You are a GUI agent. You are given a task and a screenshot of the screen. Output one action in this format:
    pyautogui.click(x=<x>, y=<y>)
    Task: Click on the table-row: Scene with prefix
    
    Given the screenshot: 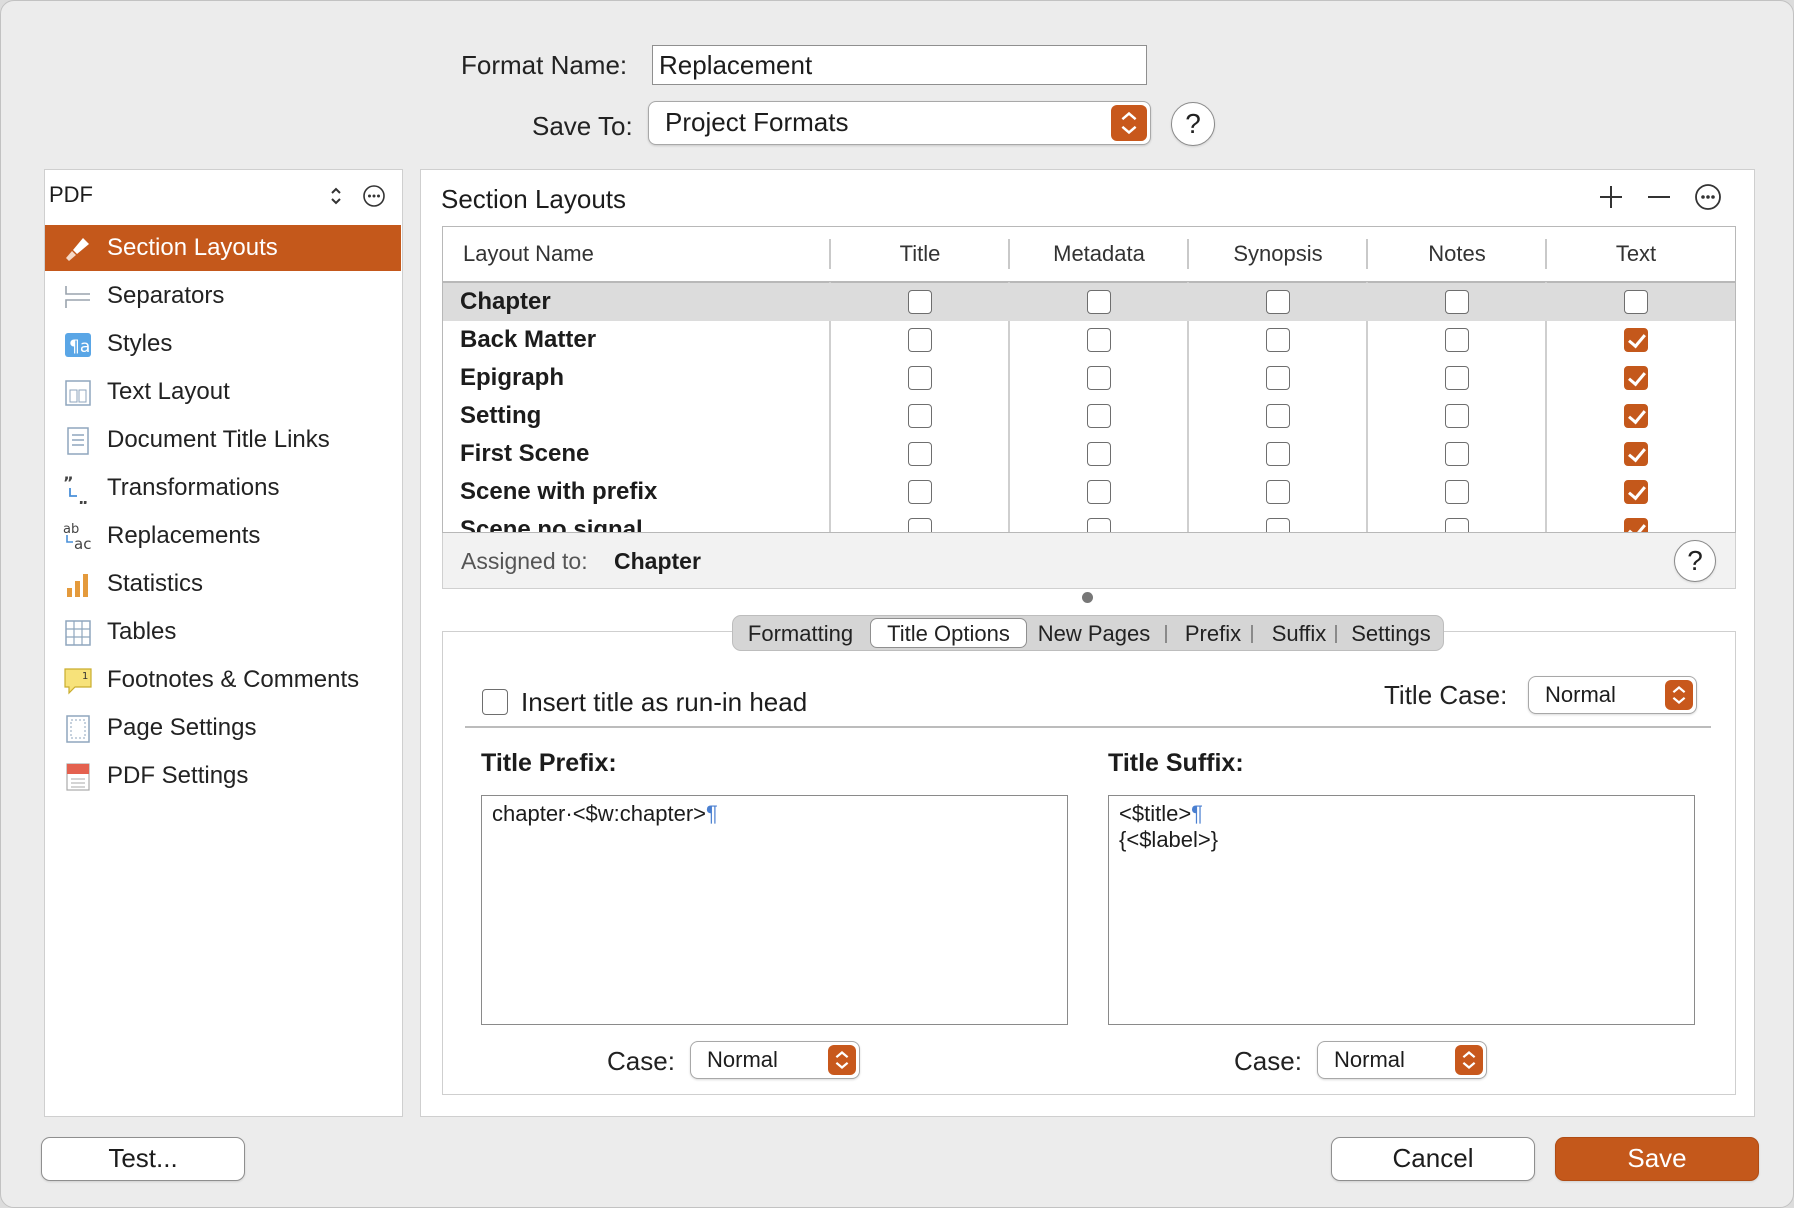 What is the action you would take?
    pyautogui.click(x=1045, y=492)
    